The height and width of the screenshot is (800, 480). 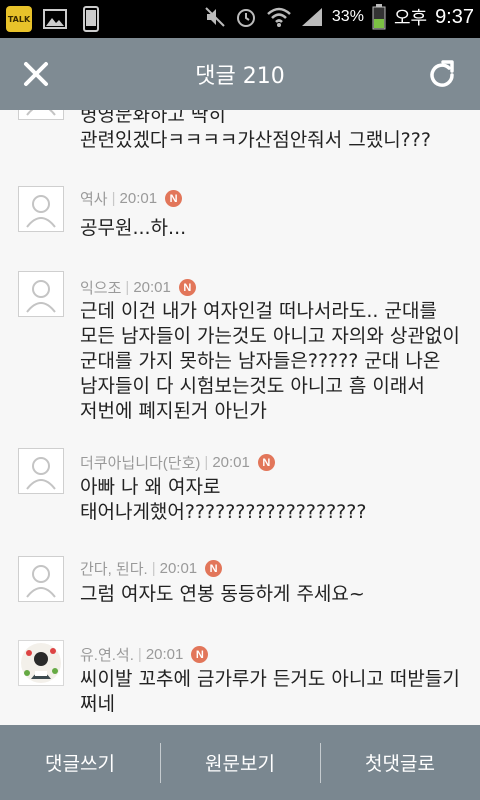 What do you see at coordinates (279, 17) in the screenshot?
I see `wifi-icon` at bounding box center [279, 17].